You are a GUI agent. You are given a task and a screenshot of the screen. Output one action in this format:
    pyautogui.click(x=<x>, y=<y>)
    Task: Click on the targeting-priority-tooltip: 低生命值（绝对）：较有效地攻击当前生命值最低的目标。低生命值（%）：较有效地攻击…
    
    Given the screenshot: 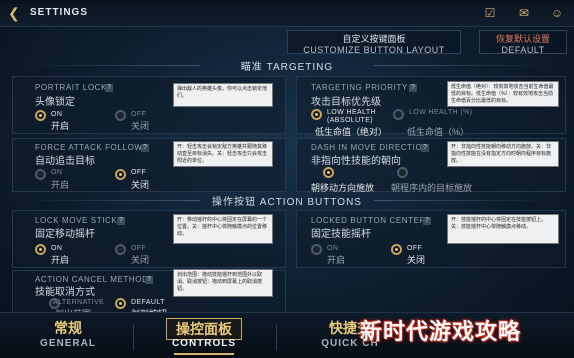 What is the action you would take?
    pyautogui.click(x=503, y=94)
    